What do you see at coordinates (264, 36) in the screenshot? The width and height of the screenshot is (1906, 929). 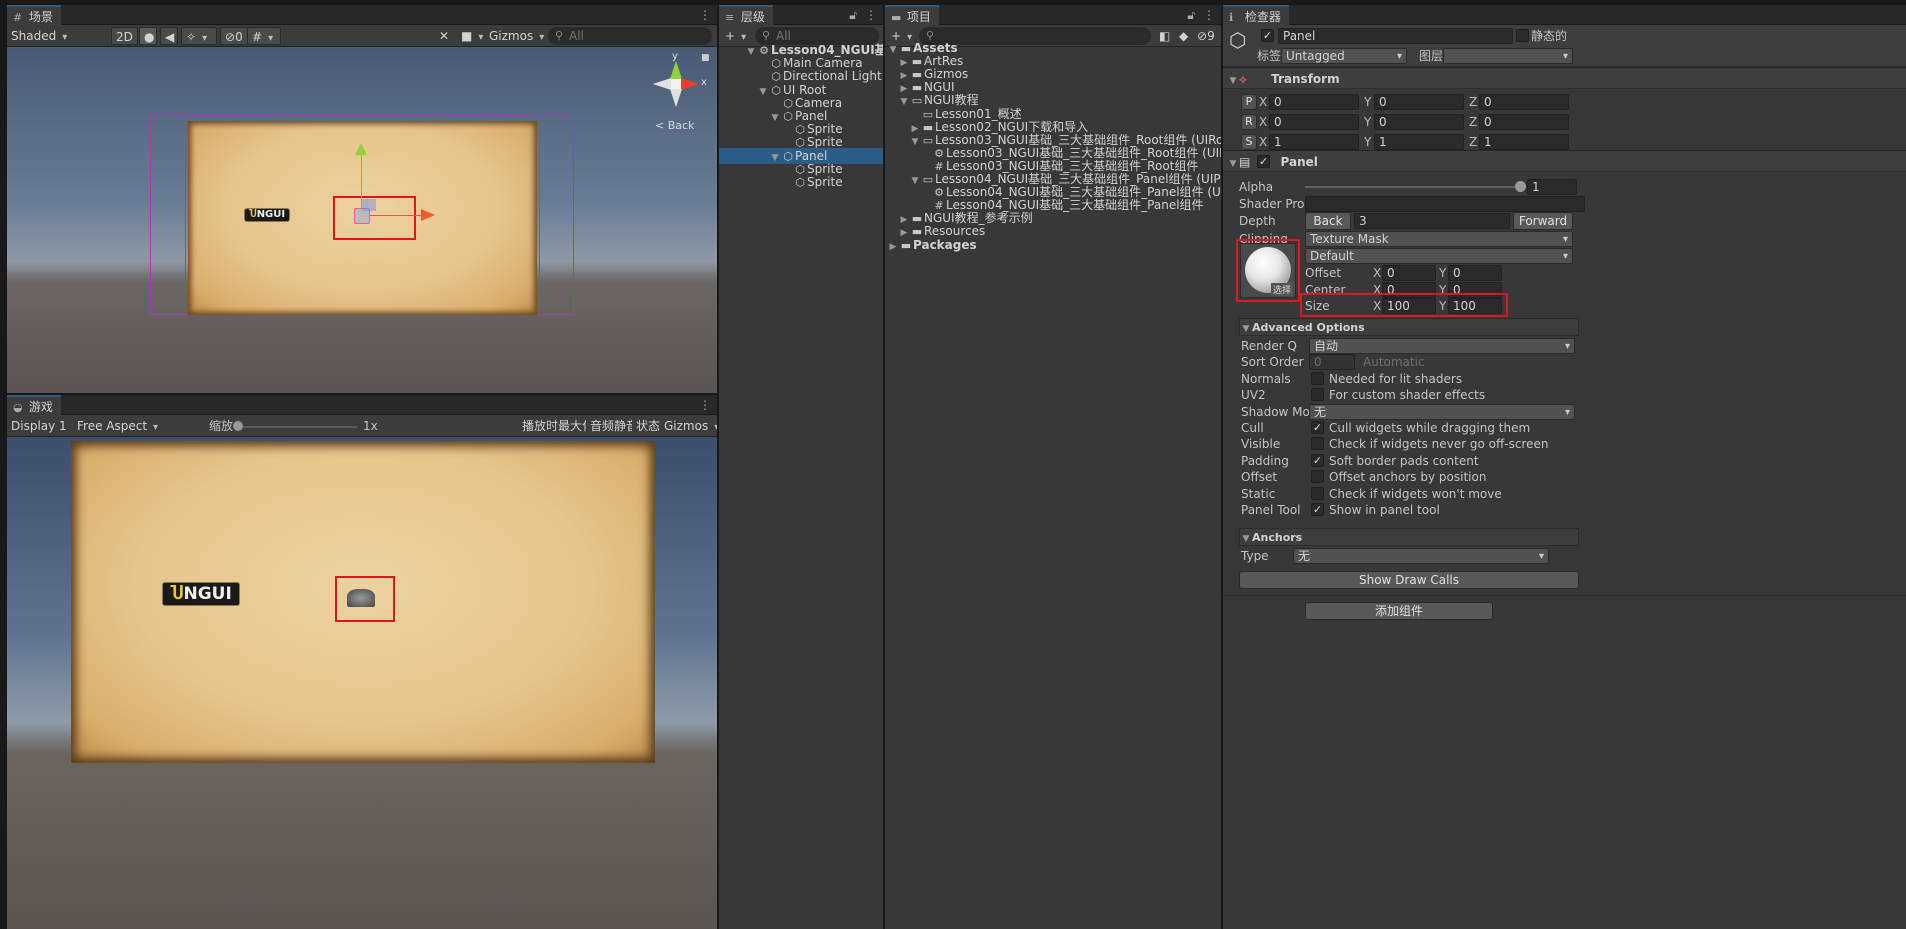 I see `grid-dropdown: #` at bounding box center [264, 36].